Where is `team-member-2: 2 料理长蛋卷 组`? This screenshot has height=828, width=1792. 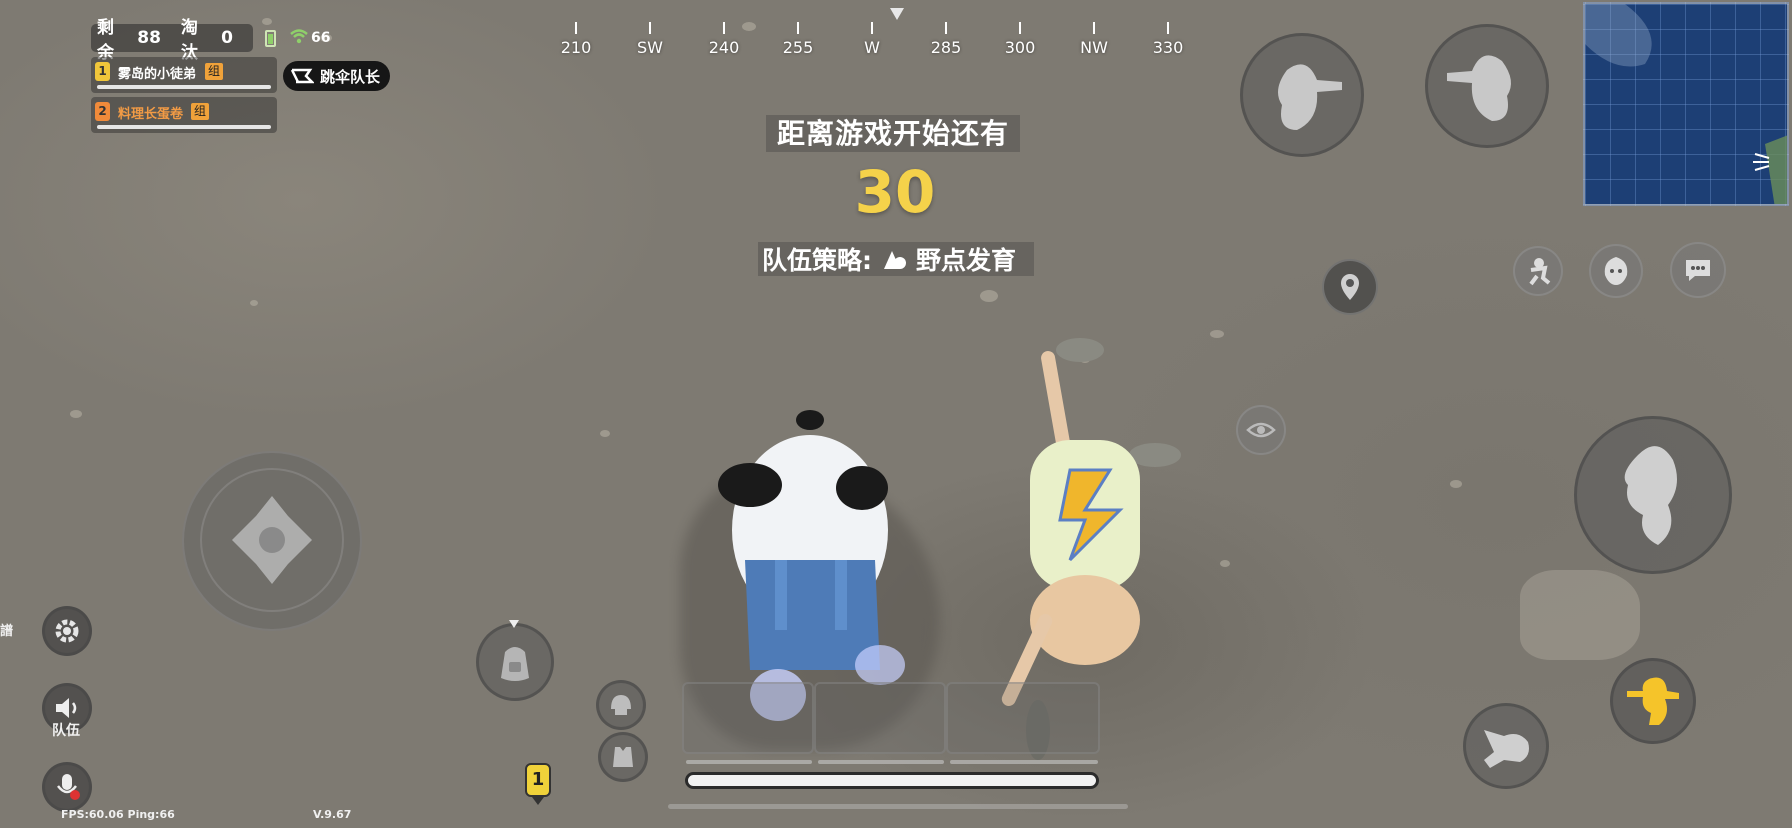
team-member-2: 2 料理长蛋卷 组 is located at coordinates (184, 115).